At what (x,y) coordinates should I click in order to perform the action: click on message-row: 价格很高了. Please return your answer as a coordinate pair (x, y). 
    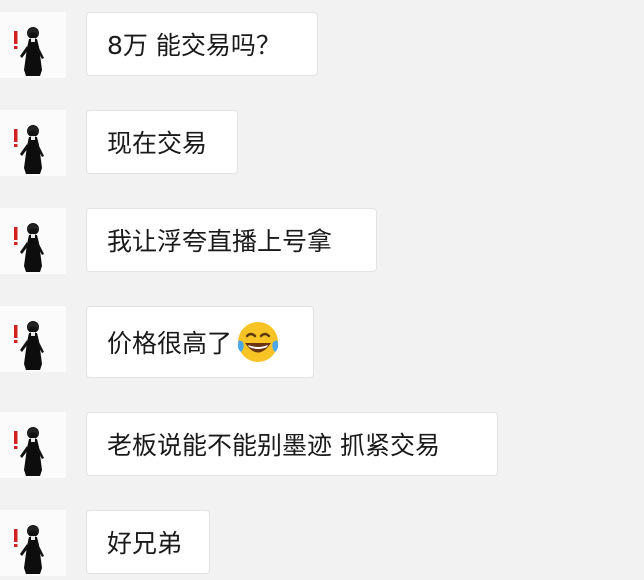
    Looking at the image, I should click on (322, 342).